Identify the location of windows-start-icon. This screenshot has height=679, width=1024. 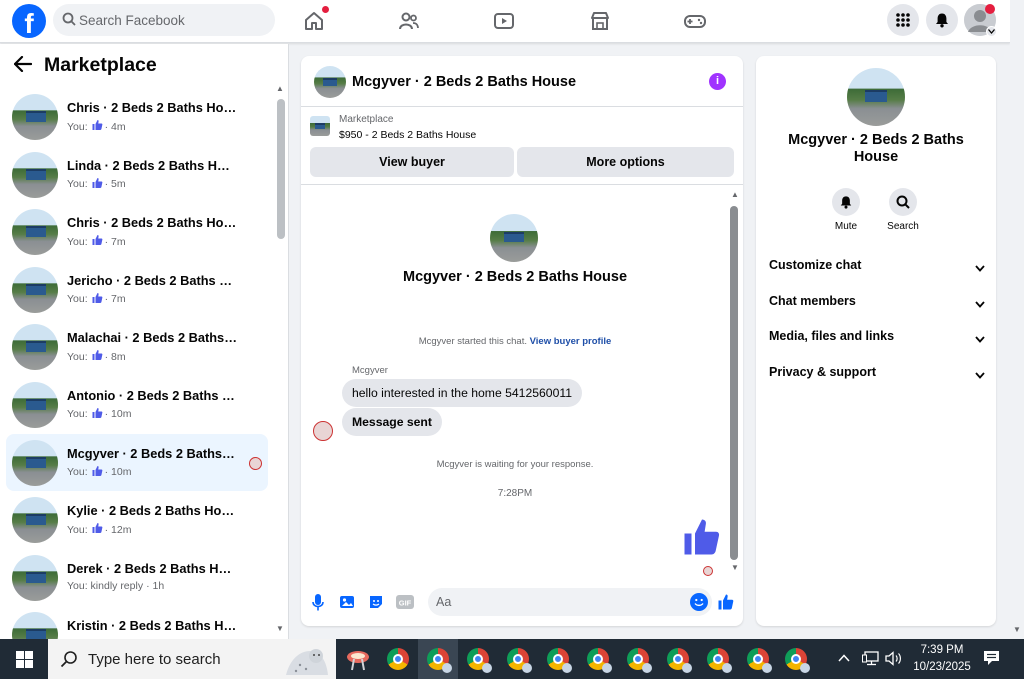
(24, 659).